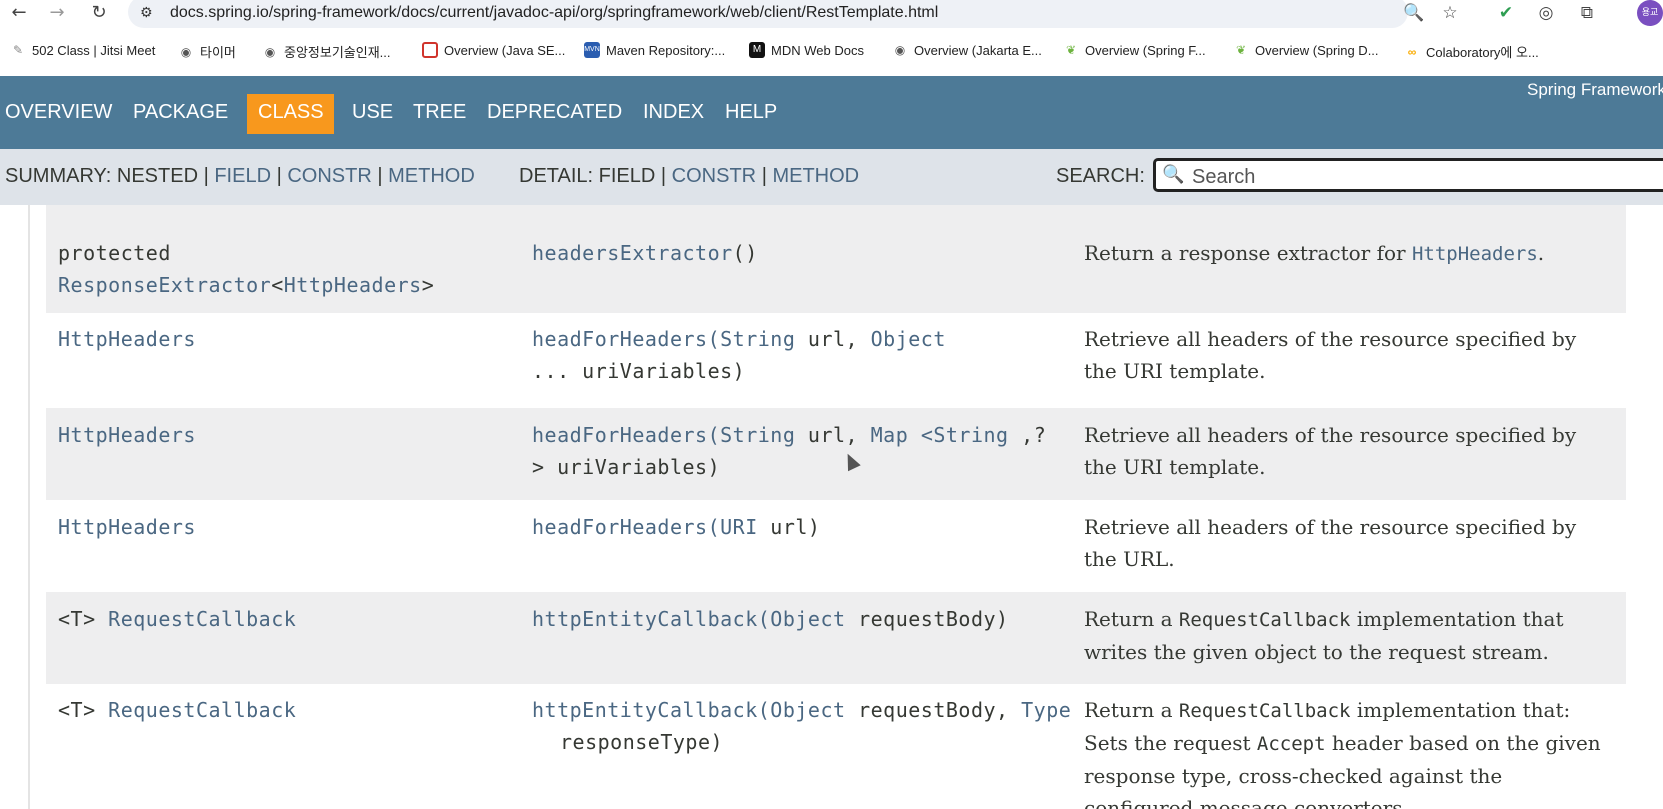 This screenshot has width=1663, height=809. What do you see at coordinates (164, 285) in the screenshot?
I see `type-link: ResponseExtractor` at bounding box center [164, 285].